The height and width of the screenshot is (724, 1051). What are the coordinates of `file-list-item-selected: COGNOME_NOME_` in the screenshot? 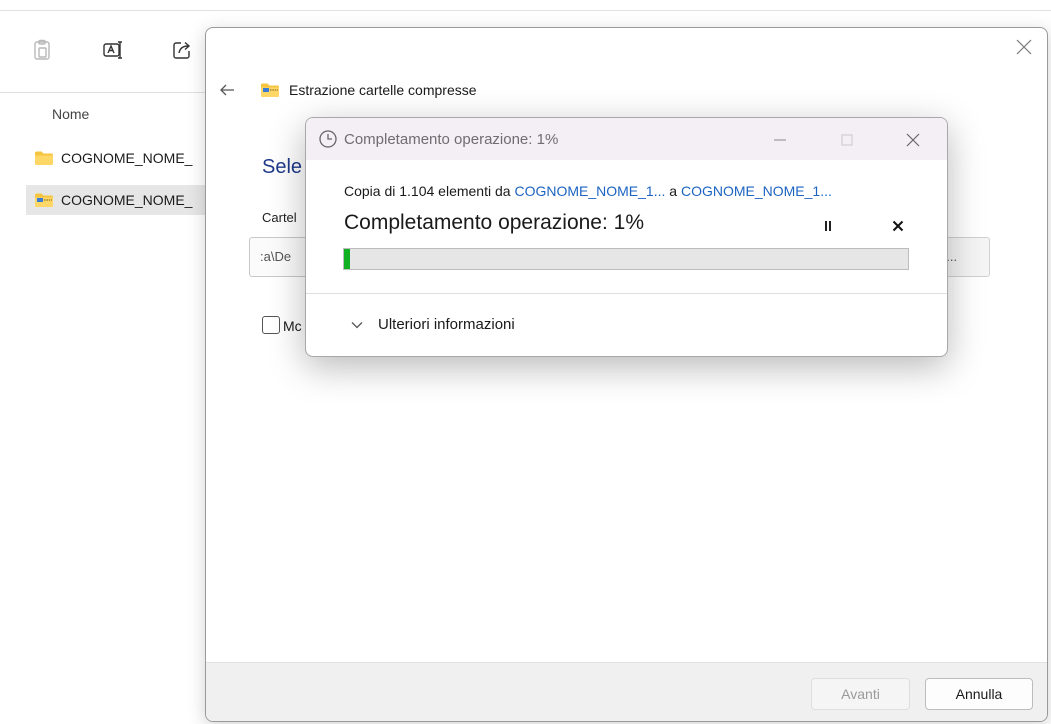 It's located at (116, 200).